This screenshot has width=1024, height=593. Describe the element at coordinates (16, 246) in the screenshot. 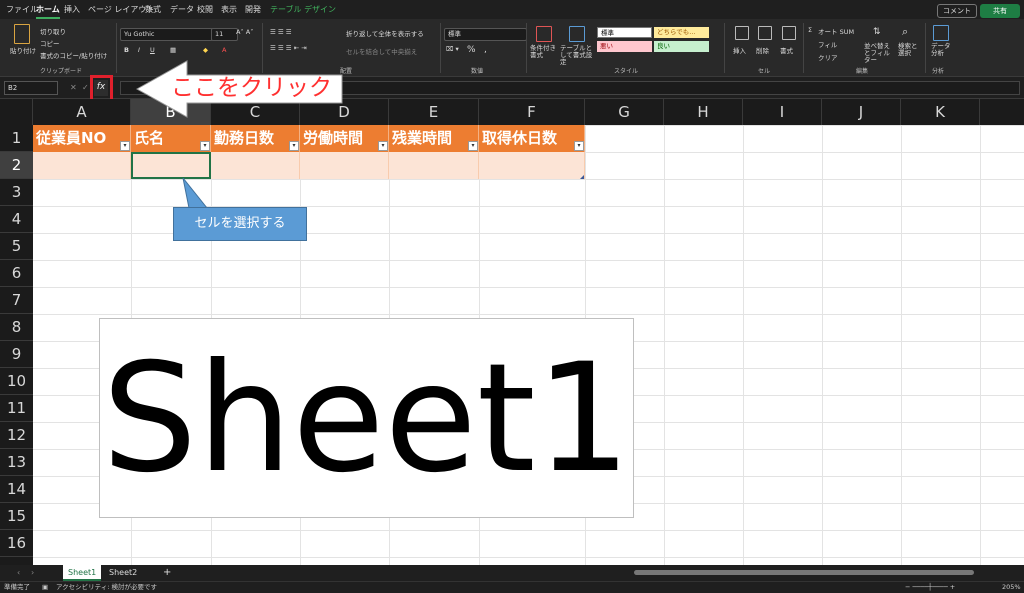

I see `row-header: 5` at that location.